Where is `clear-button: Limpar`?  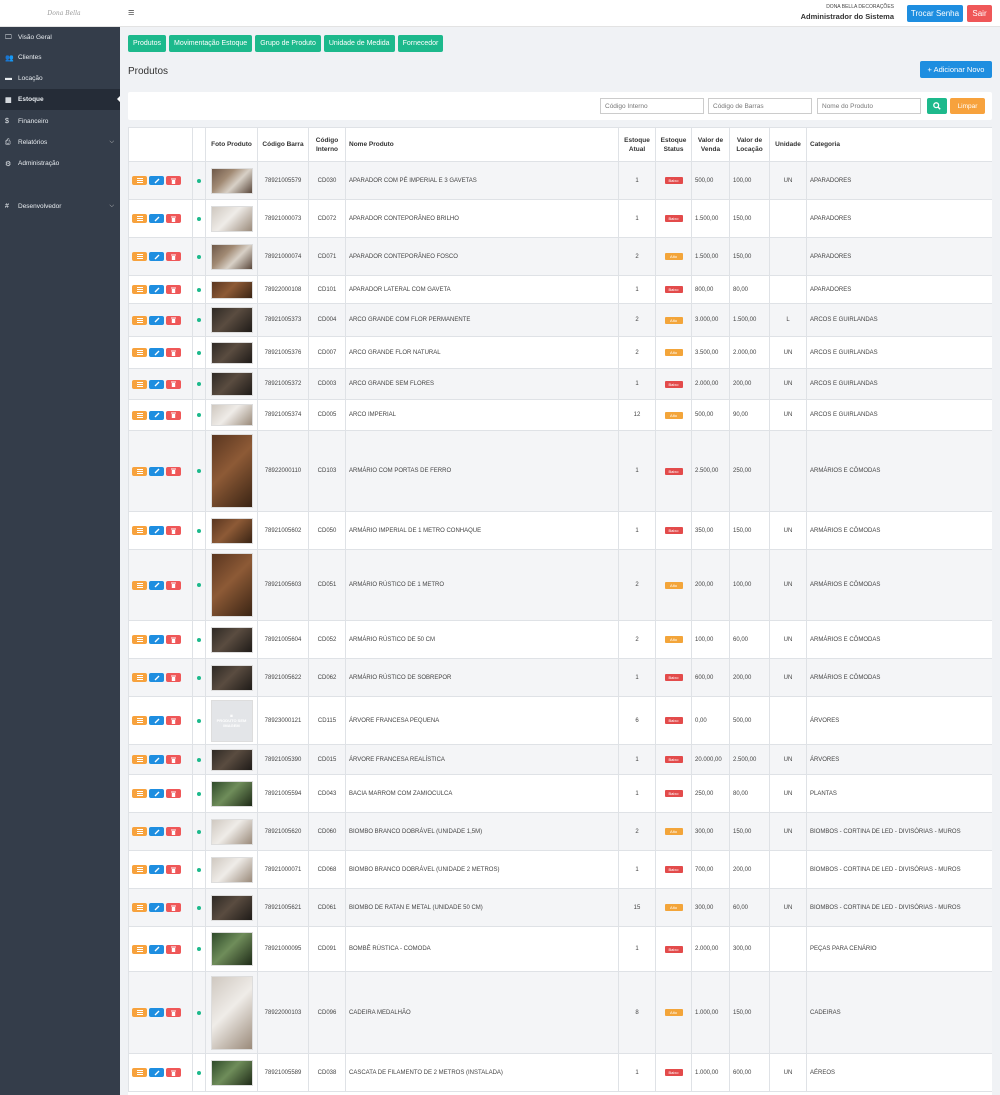 clear-button: Limpar is located at coordinates (967, 106).